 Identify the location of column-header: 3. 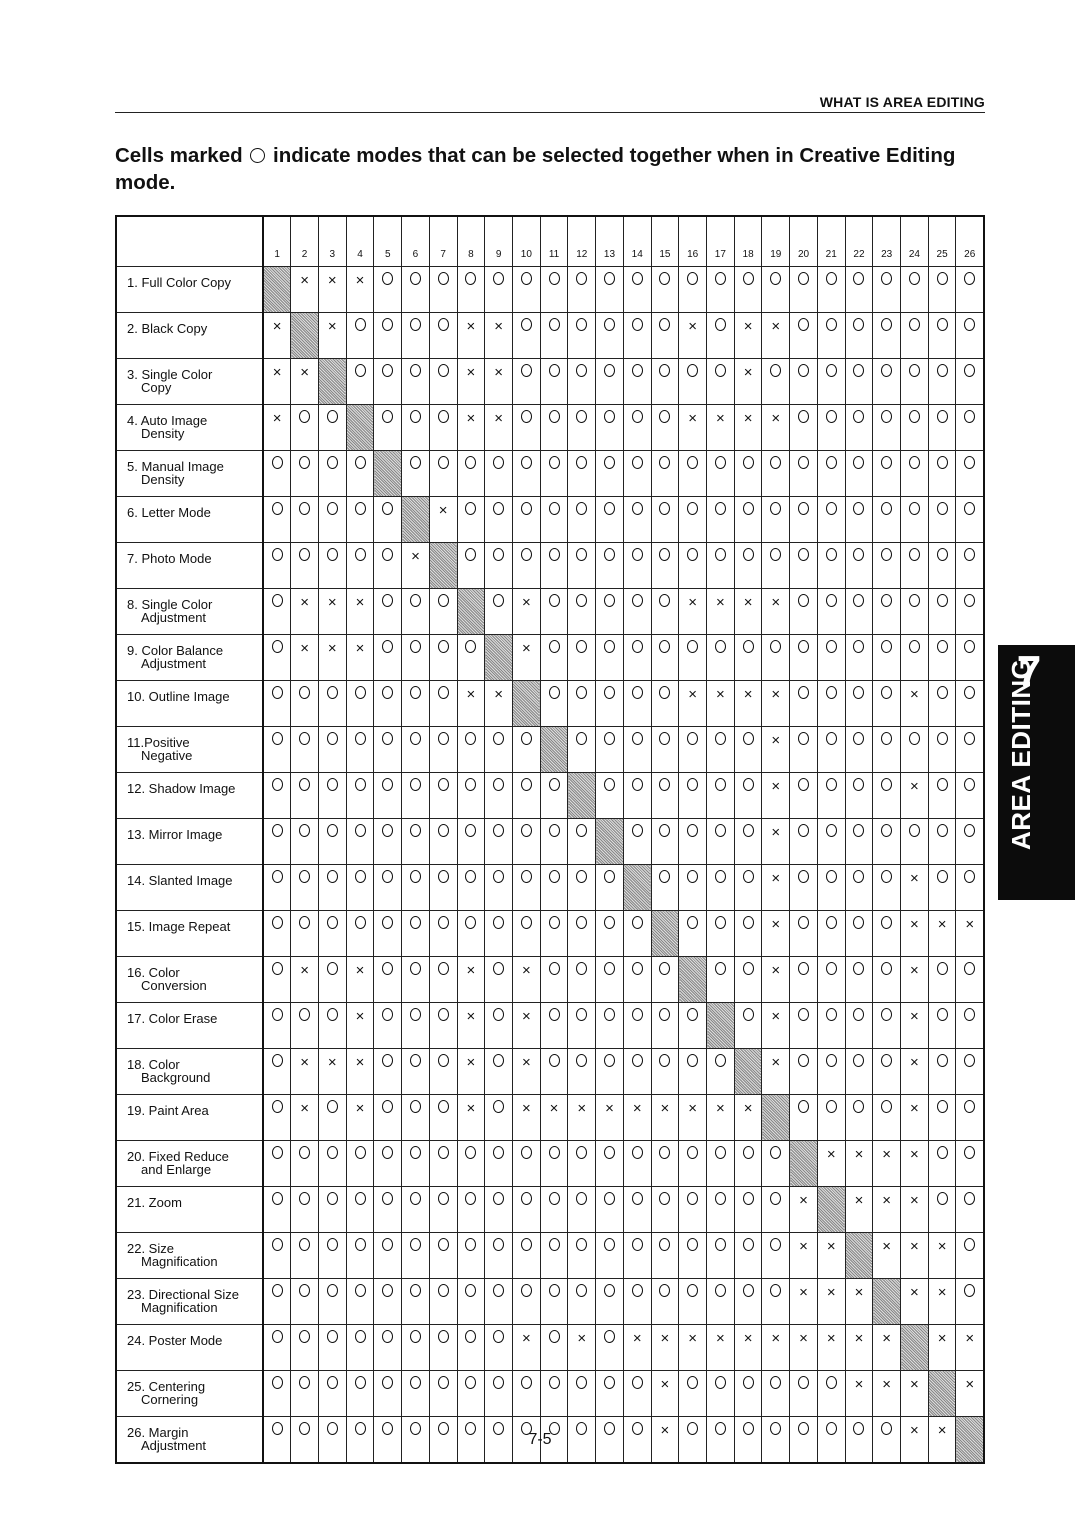
(332, 241).